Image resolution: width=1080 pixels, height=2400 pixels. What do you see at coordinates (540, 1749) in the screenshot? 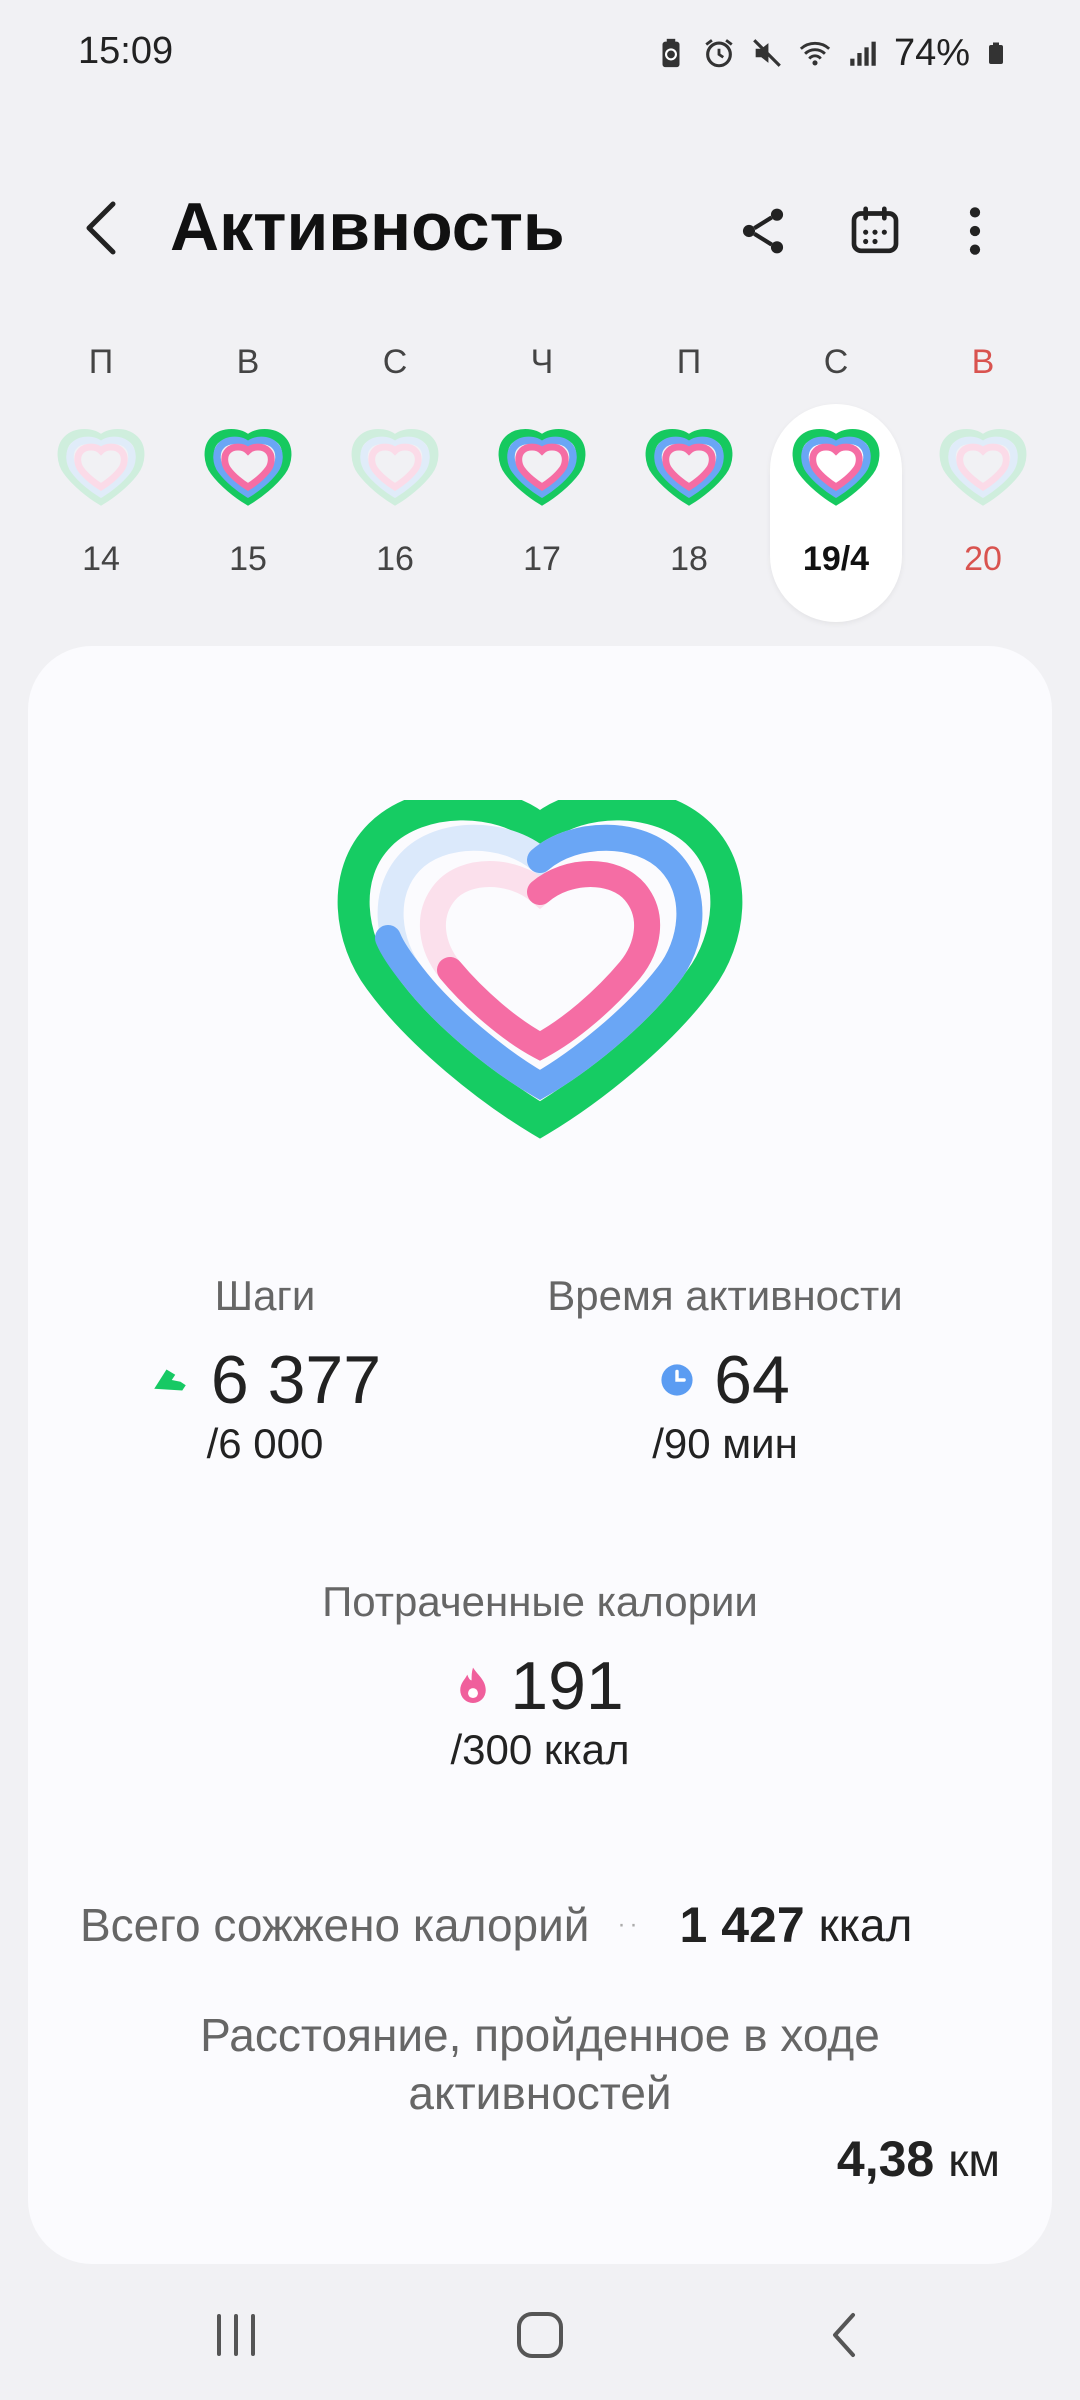
I see `calories-goal: /300 ккал` at bounding box center [540, 1749].